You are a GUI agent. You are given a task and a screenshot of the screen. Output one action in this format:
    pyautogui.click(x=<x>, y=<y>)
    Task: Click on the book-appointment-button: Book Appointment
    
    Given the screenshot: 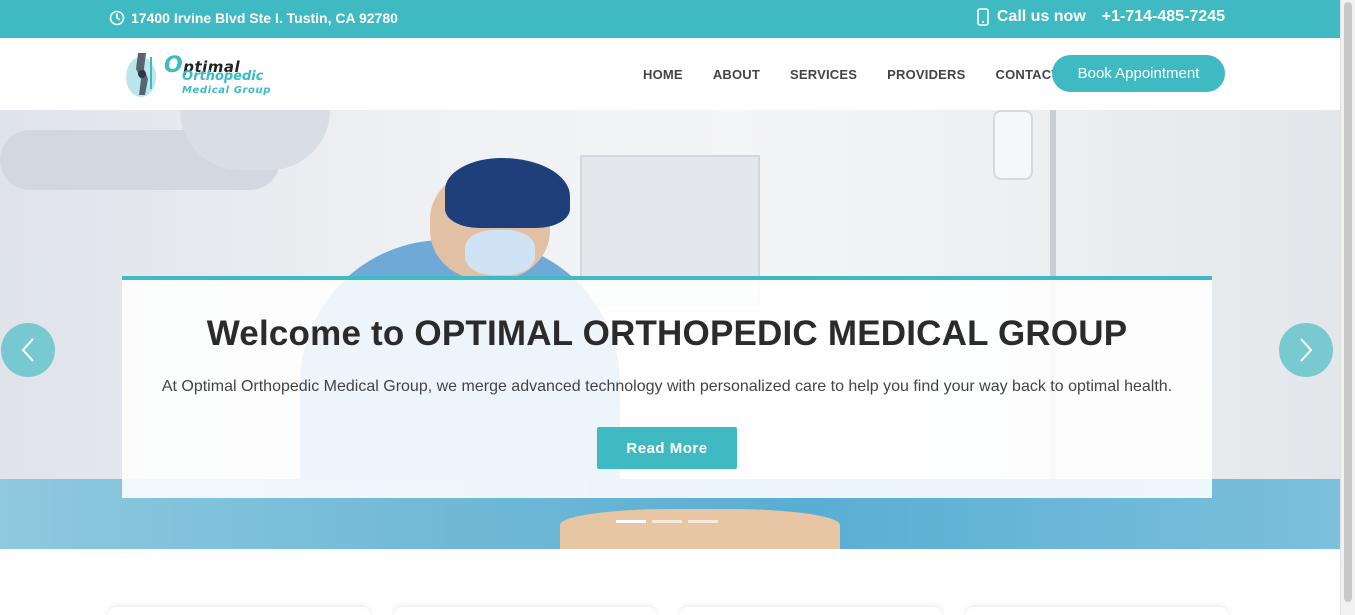 What is the action you would take?
    pyautogui.click(x=1138, y=73)
    